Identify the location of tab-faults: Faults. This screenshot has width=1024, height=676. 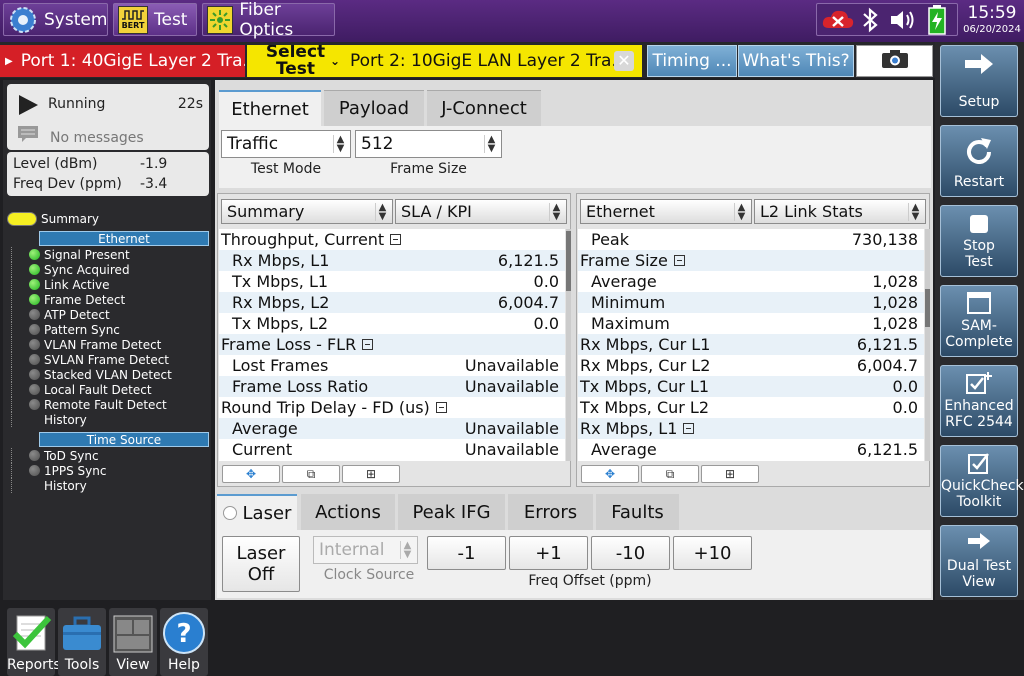
(637, 512).